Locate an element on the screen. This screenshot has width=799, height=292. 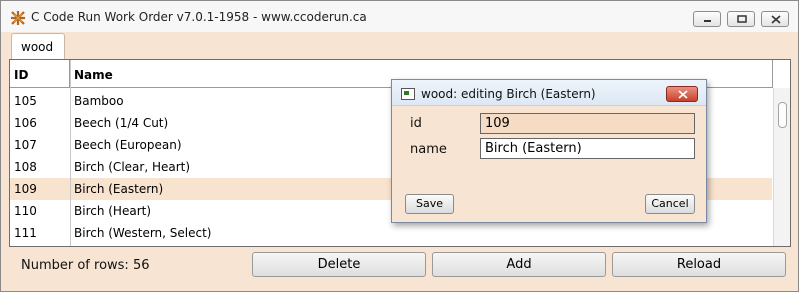
cell-id: 106 is located at coordinates (25, 123).